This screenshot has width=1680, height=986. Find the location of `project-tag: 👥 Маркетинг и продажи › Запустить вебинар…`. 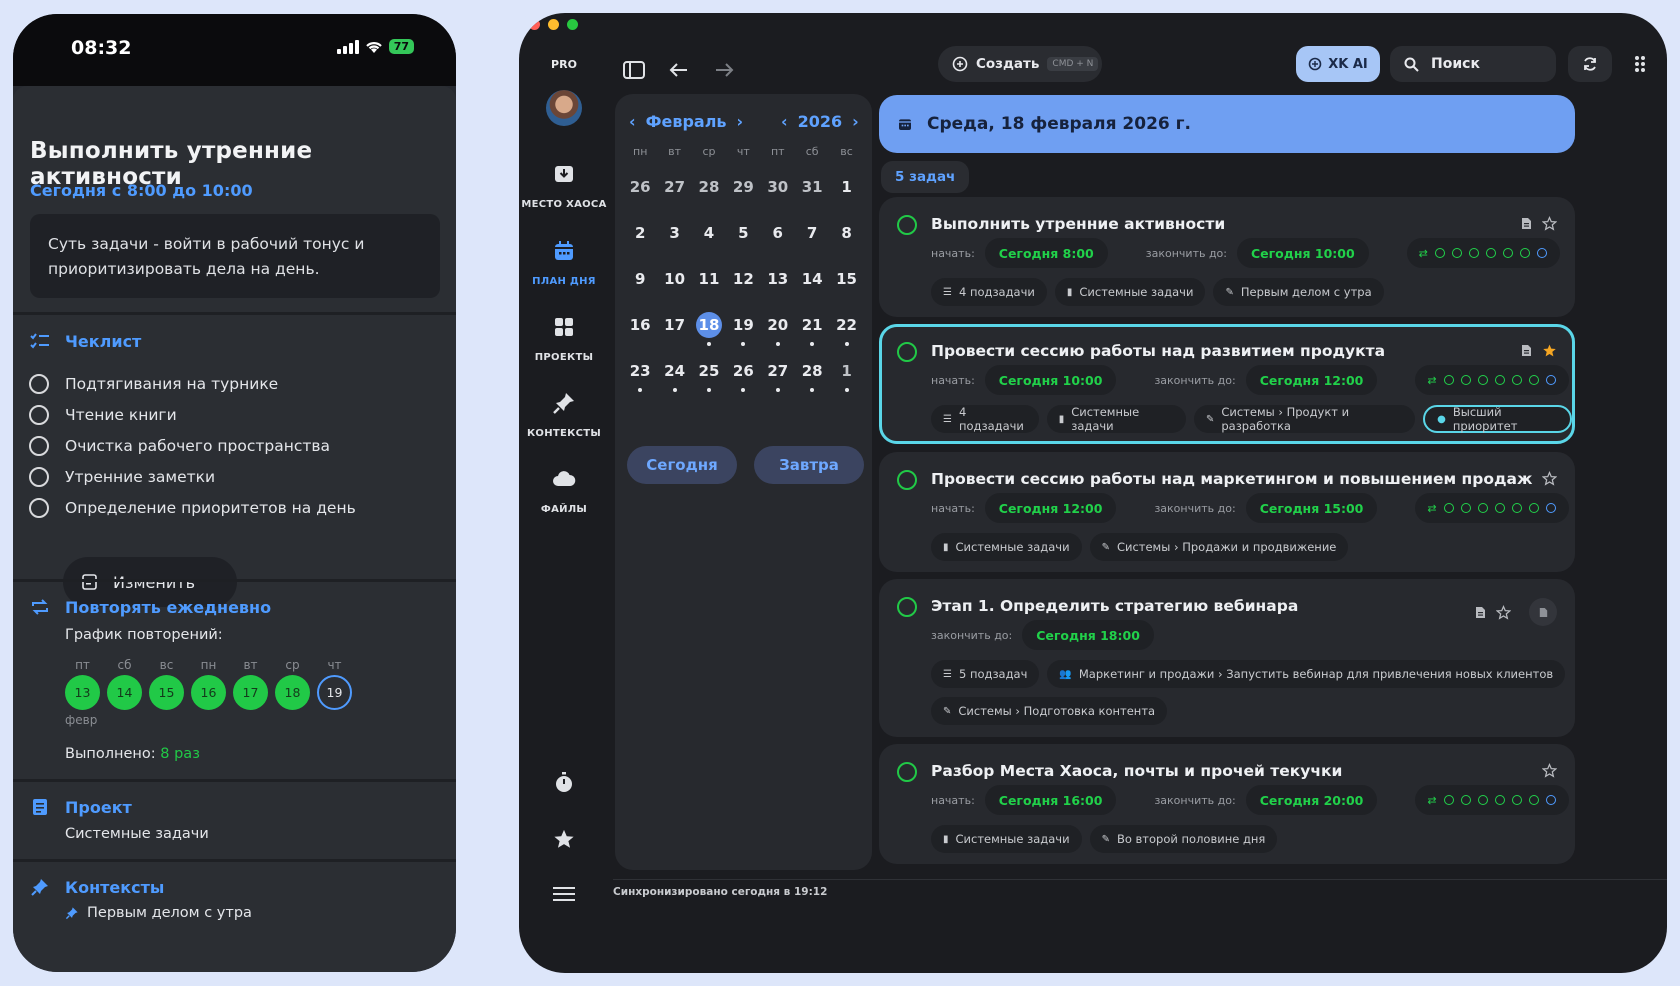

project-tag: 👥 Маркетинг и продажи › Запустить вебинар… is located at coordinates (1306, 674).